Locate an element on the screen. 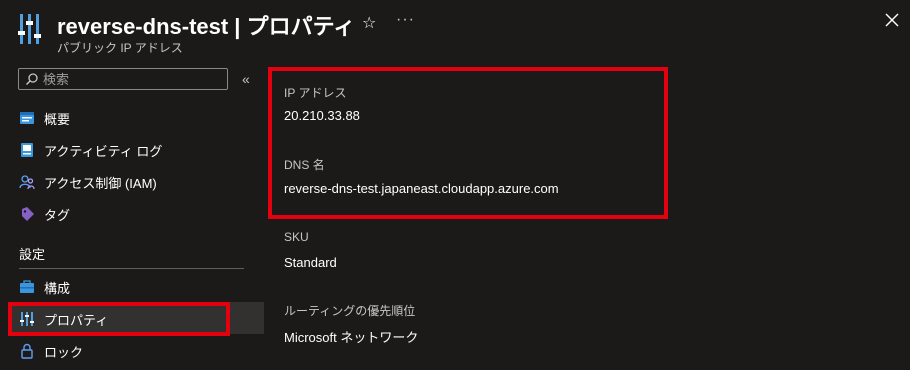  configuration-icon is located at coordinates (27, 286).